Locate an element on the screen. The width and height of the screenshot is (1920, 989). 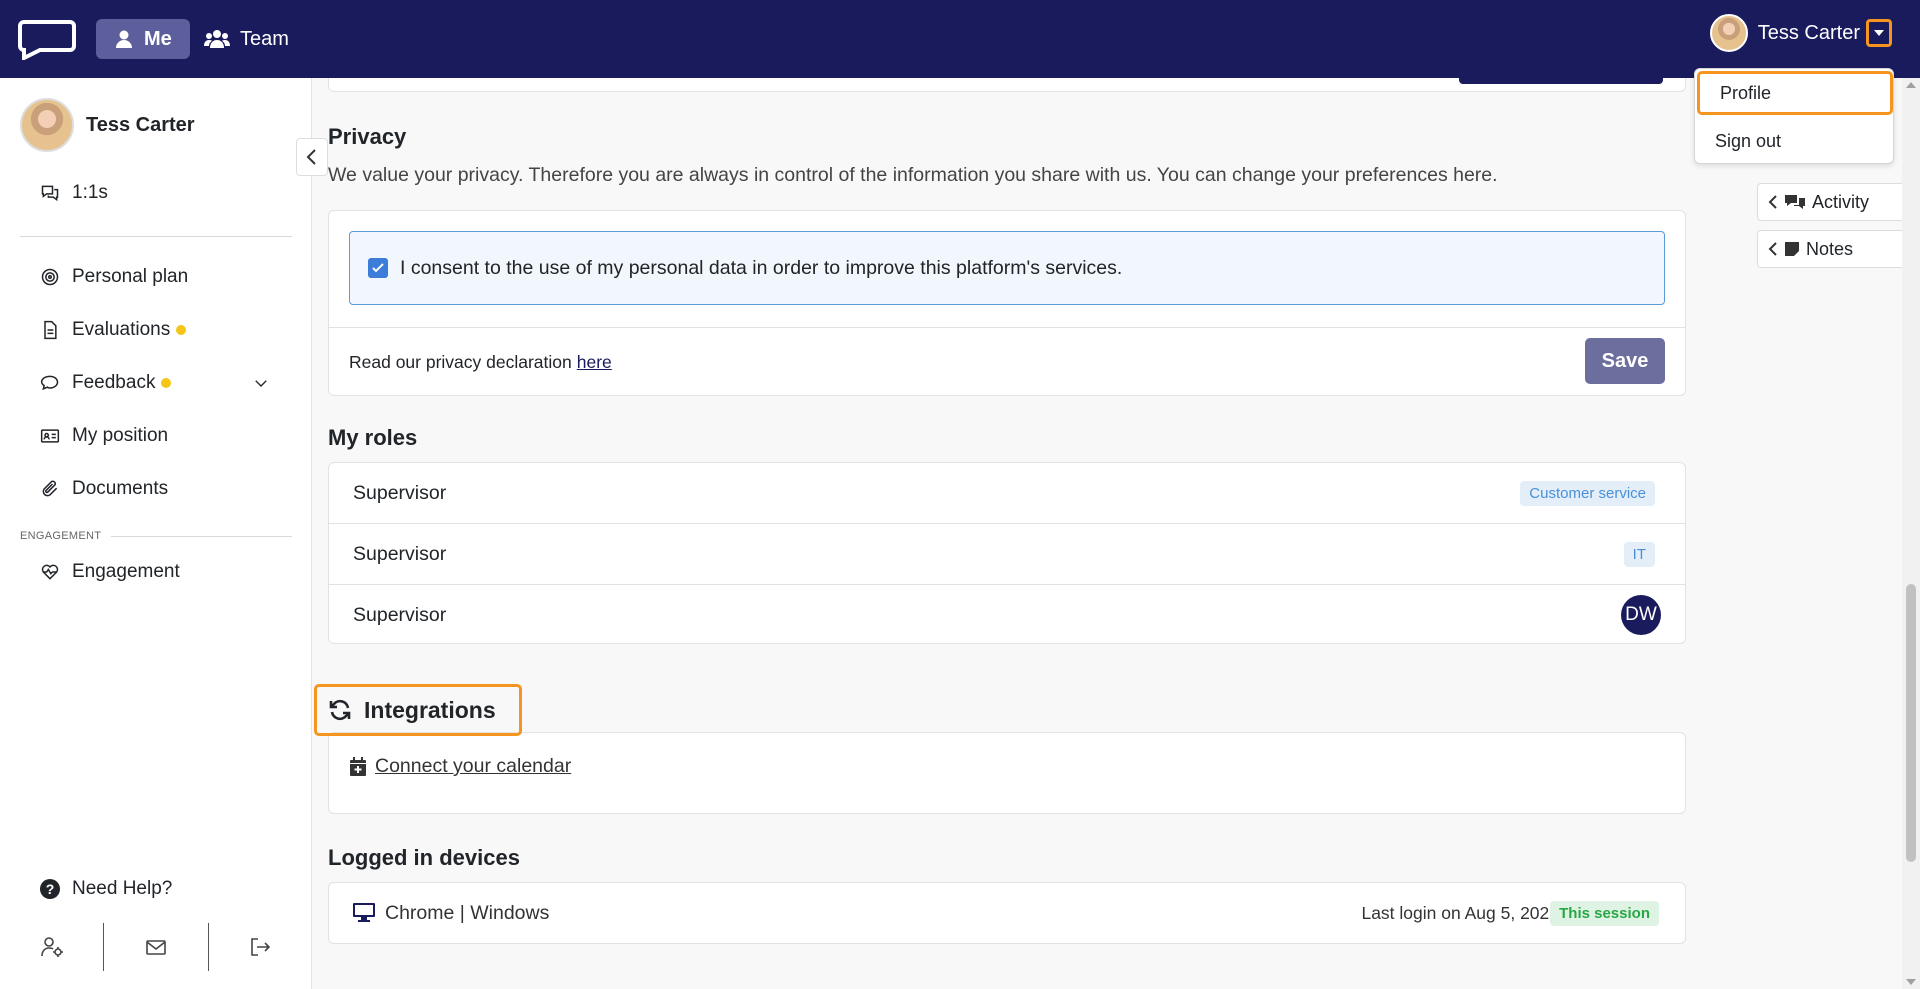
right-rail-tab-activity: Activity is located at coordinates (1832, 202).